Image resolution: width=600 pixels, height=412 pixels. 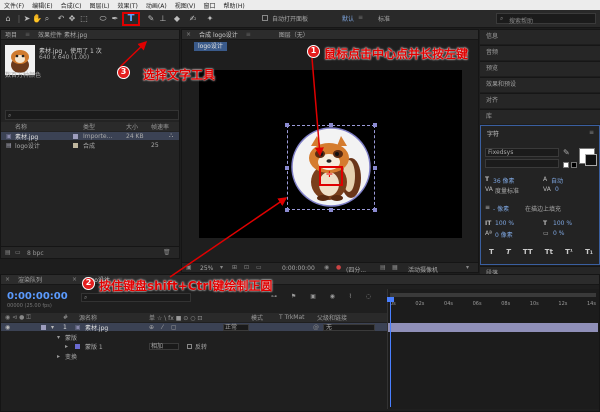 I want to click on annotation-text-2: 按住键盘shift+Ctrl键绘制正圆, so click(x=186, y=286).